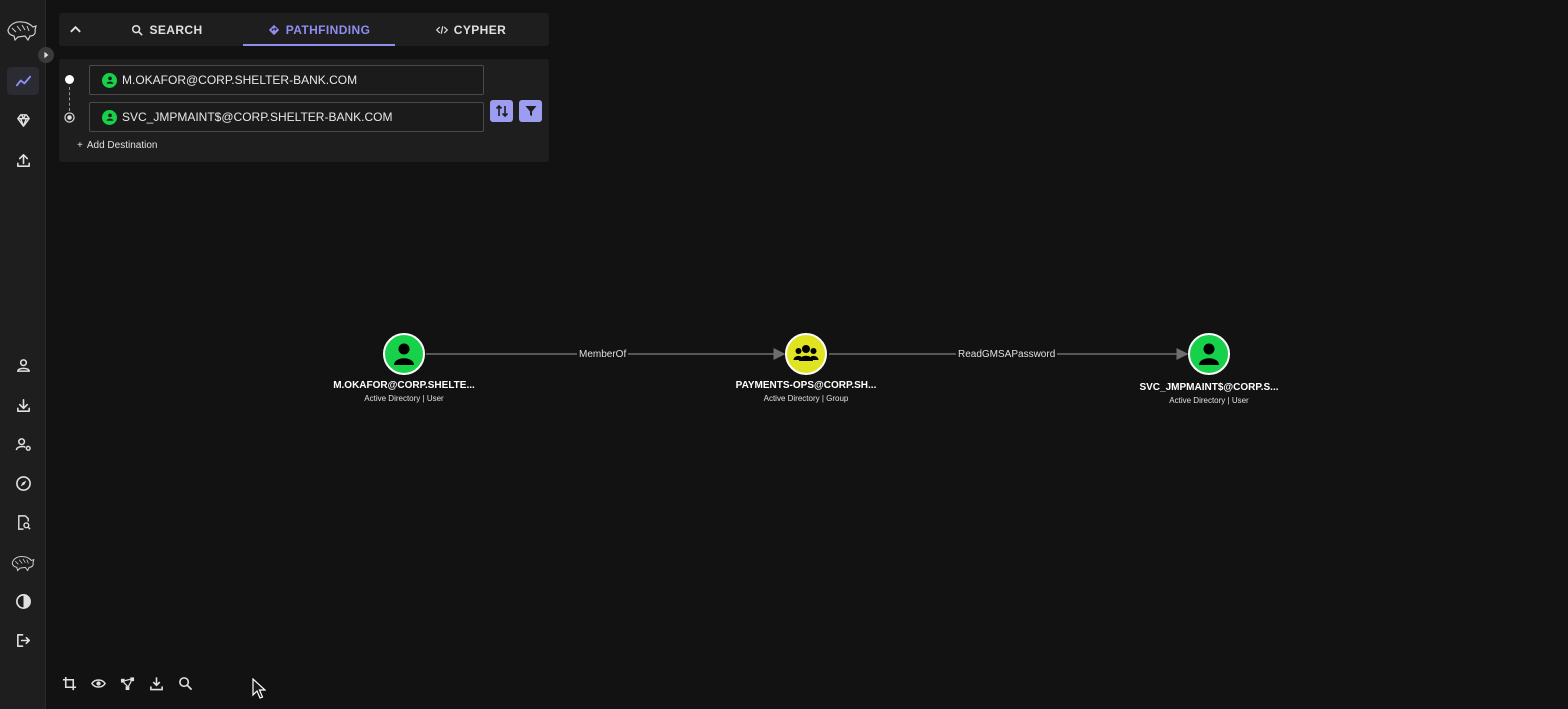 Image resolution: width=1568 pixels, height=709 pixels. I want to click on graph-search-button, so click(185, 683).